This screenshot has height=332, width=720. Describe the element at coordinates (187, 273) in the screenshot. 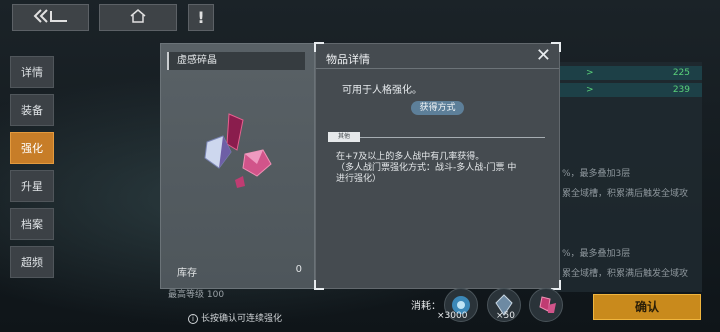

I see `stock-label: 库存` at that location.